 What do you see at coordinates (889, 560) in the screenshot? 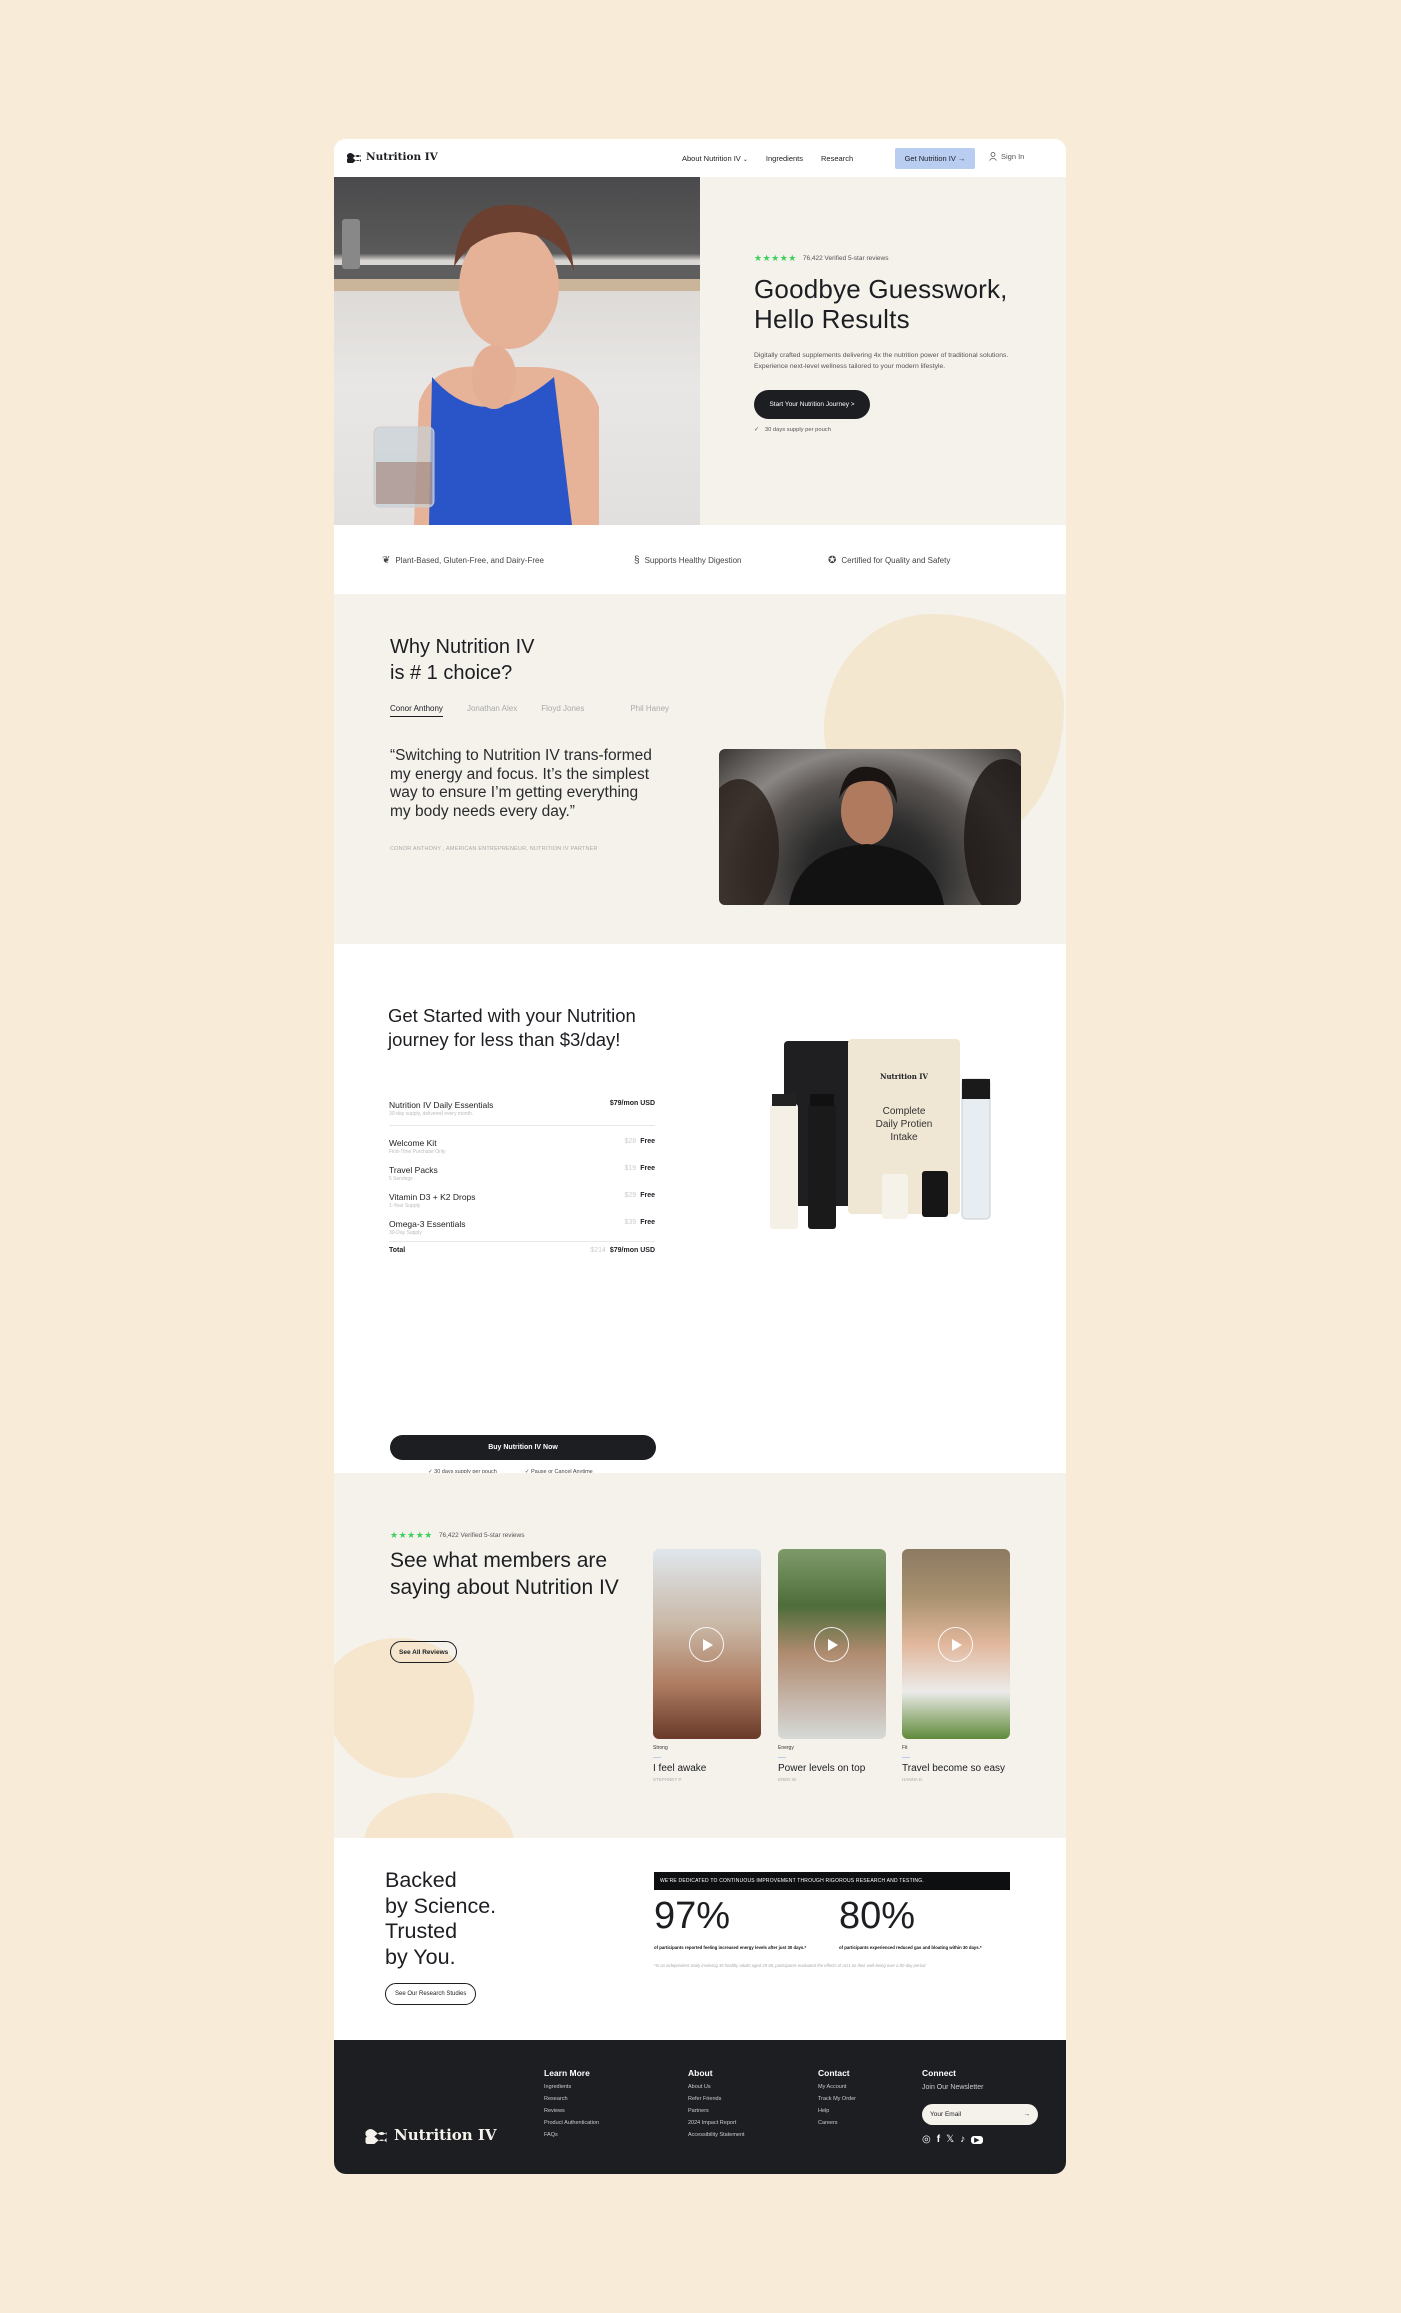
I see `feature-item: ✪ Certified for Quality and Safety` at bounding box center [889, 560].